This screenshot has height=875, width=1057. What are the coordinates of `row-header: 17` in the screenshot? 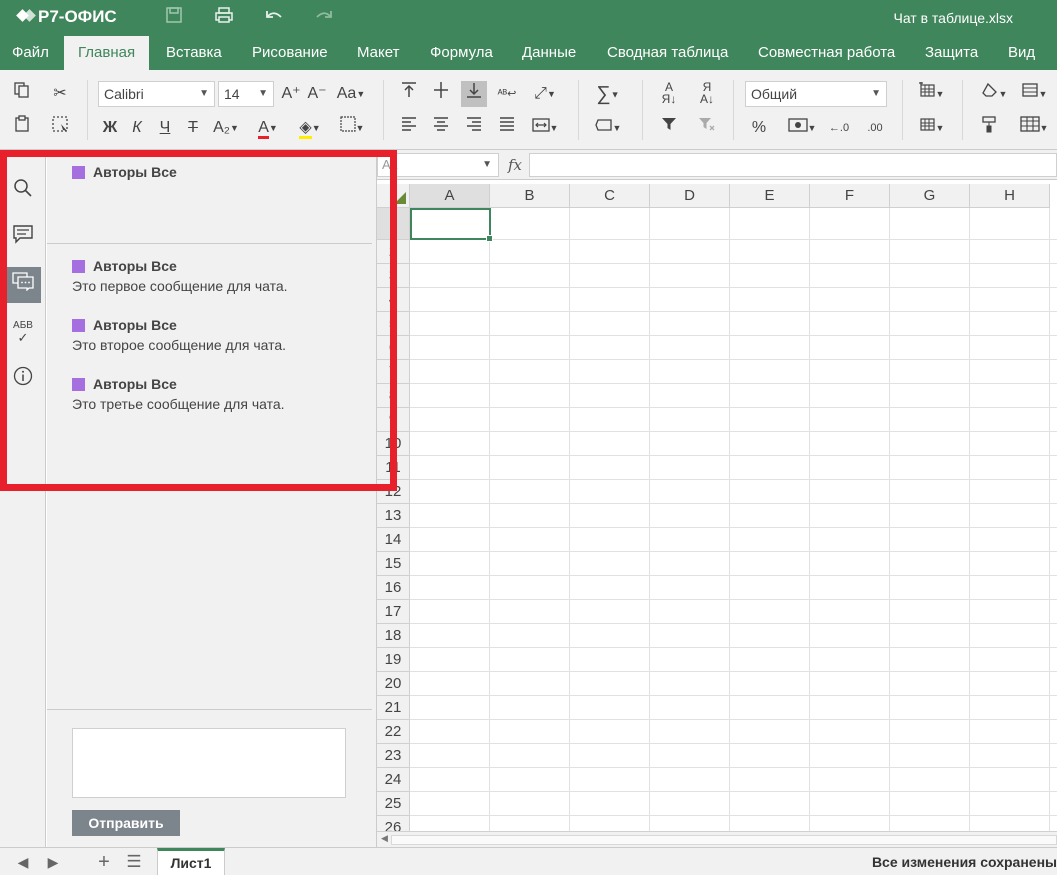 It's located at (393, 612).